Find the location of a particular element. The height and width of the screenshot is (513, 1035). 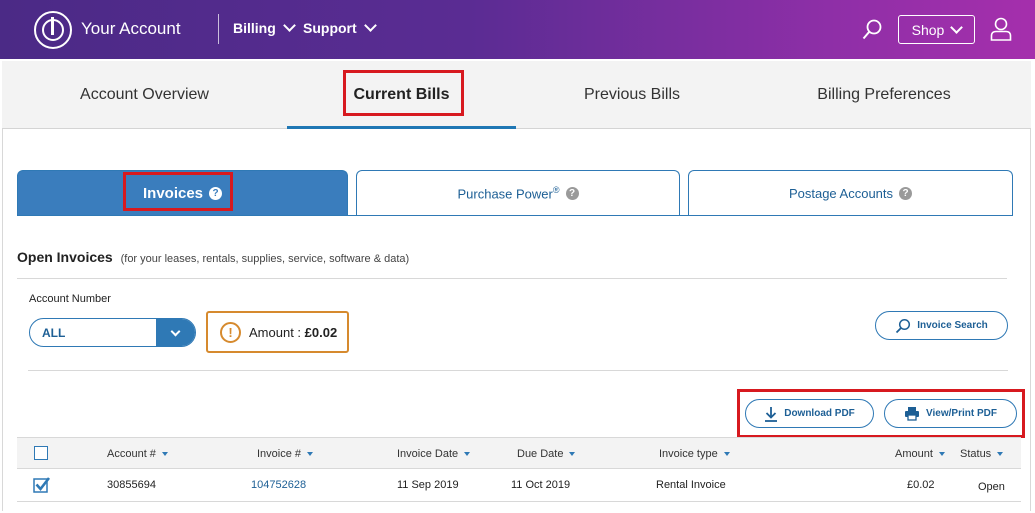

column-header-amount: Amount is located at coordinates (920, 454).